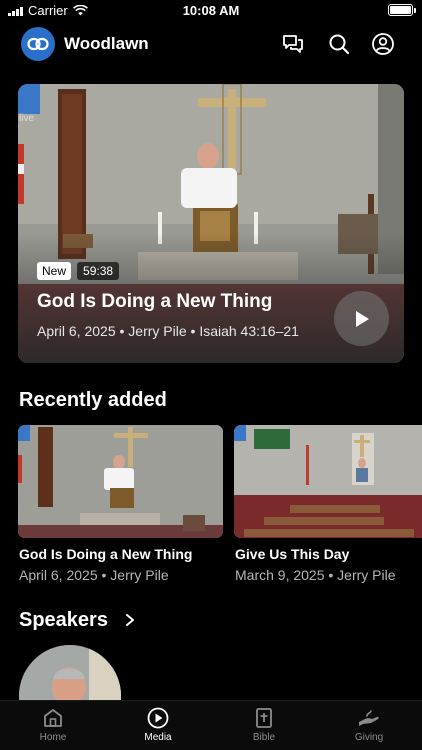 The width and height of the screenshot is (422, 750). I want to click on giving-hand-icon, so click(369, 718).